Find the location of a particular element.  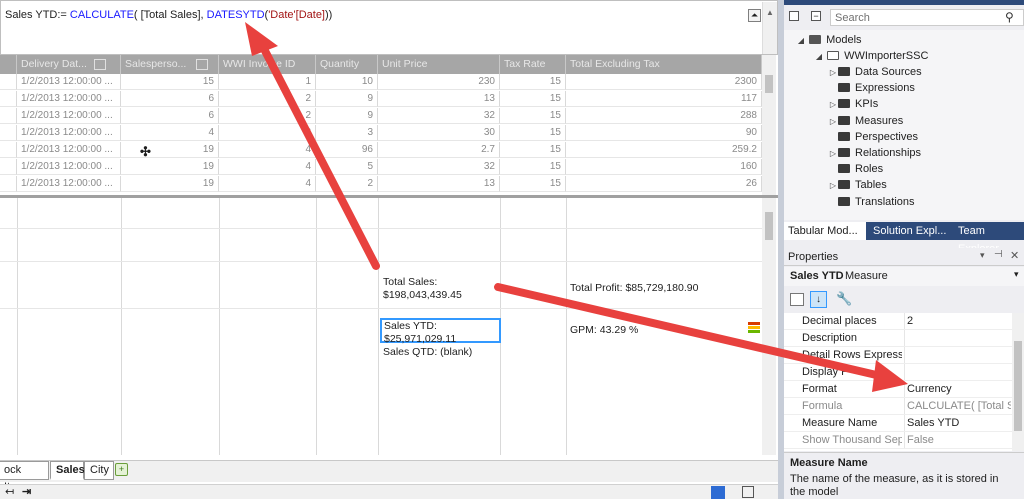

property-row: Decimal places 2 is located at coordinates (898, 321).